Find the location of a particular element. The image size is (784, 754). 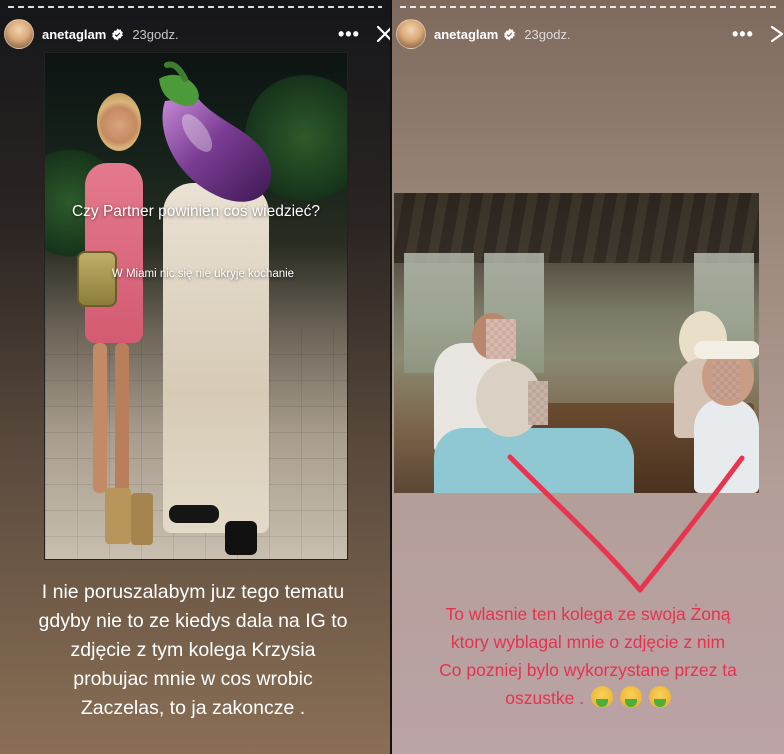

caption-line: gdyby nie to ze kiedys dala na IG to is located at coordinates (193, 621).